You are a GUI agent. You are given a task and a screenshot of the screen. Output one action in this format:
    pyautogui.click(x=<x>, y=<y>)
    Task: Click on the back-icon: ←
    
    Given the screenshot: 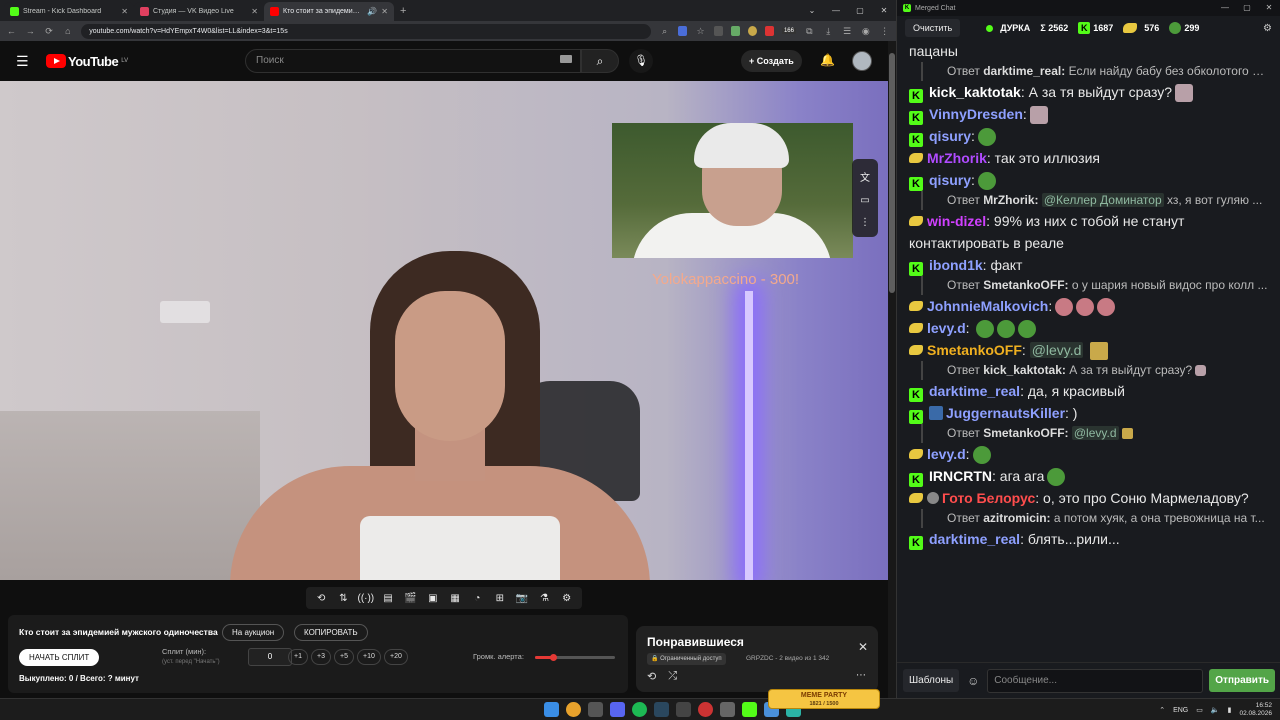 What is the action you would take?
    pyautogui.click(x=11, y=31)
    